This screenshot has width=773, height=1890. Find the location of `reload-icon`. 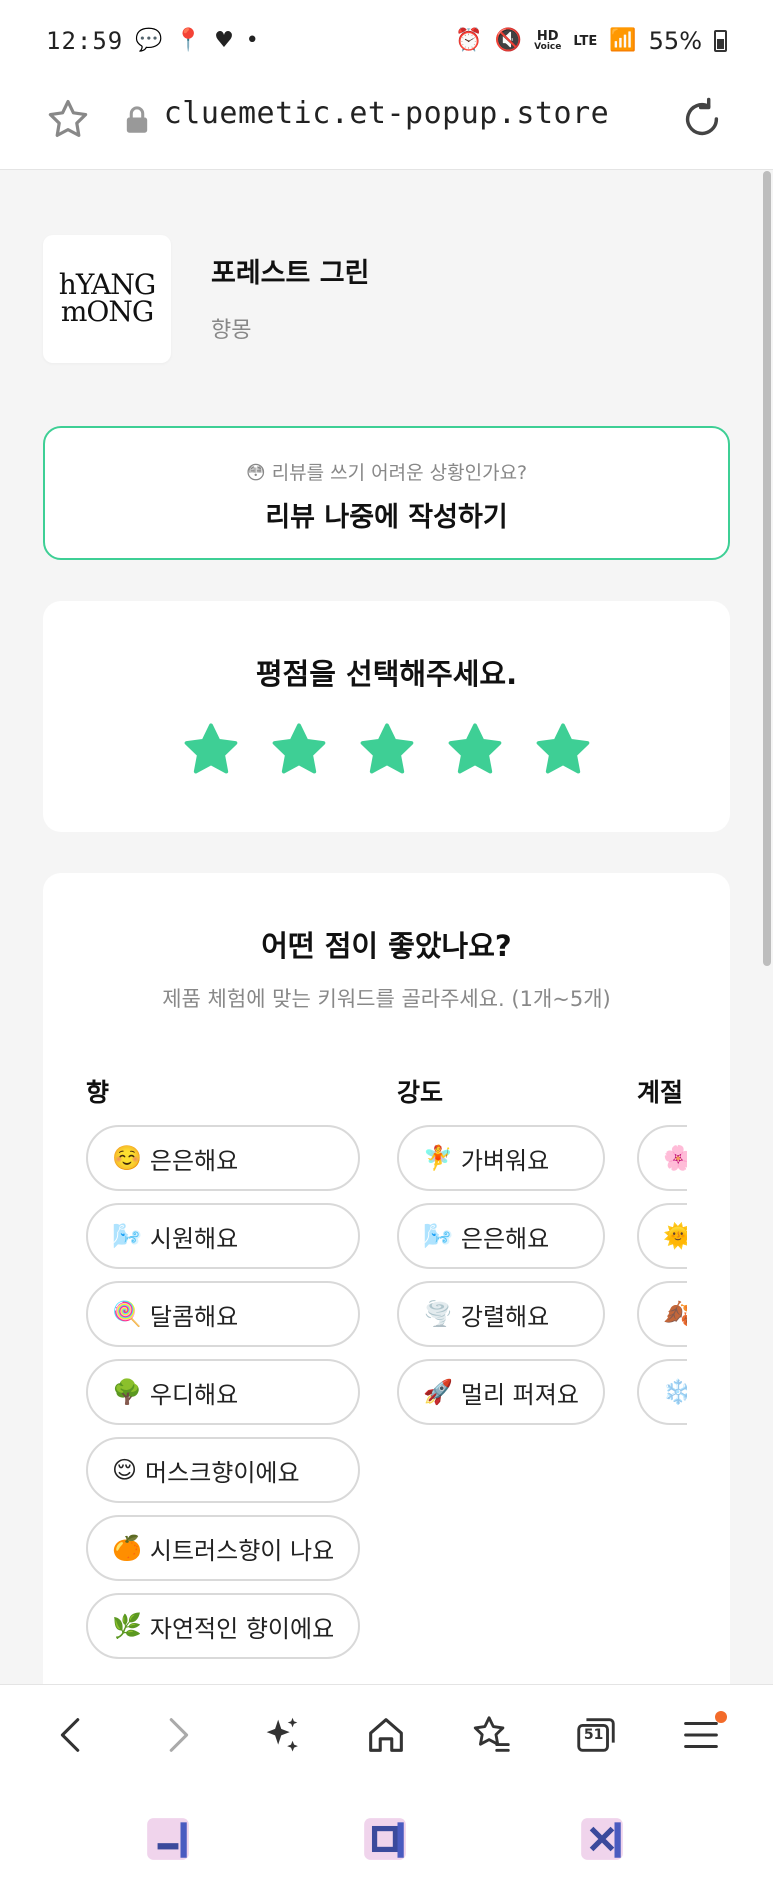

reload-icon is located at coordinates (702, 119).